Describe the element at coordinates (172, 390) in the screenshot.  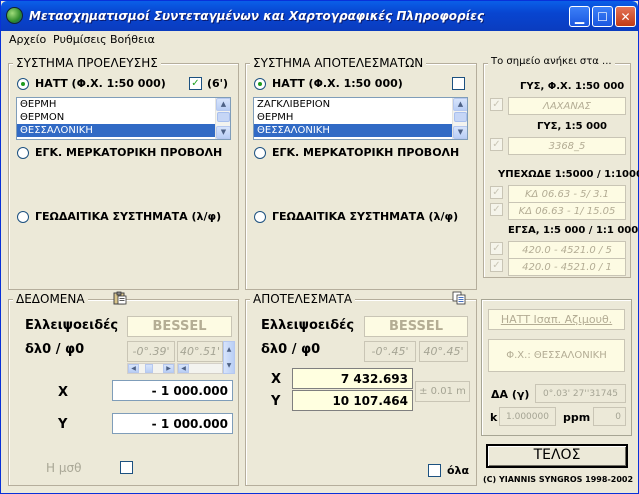
I see `data-x-input: - 1 000.000` at that location.